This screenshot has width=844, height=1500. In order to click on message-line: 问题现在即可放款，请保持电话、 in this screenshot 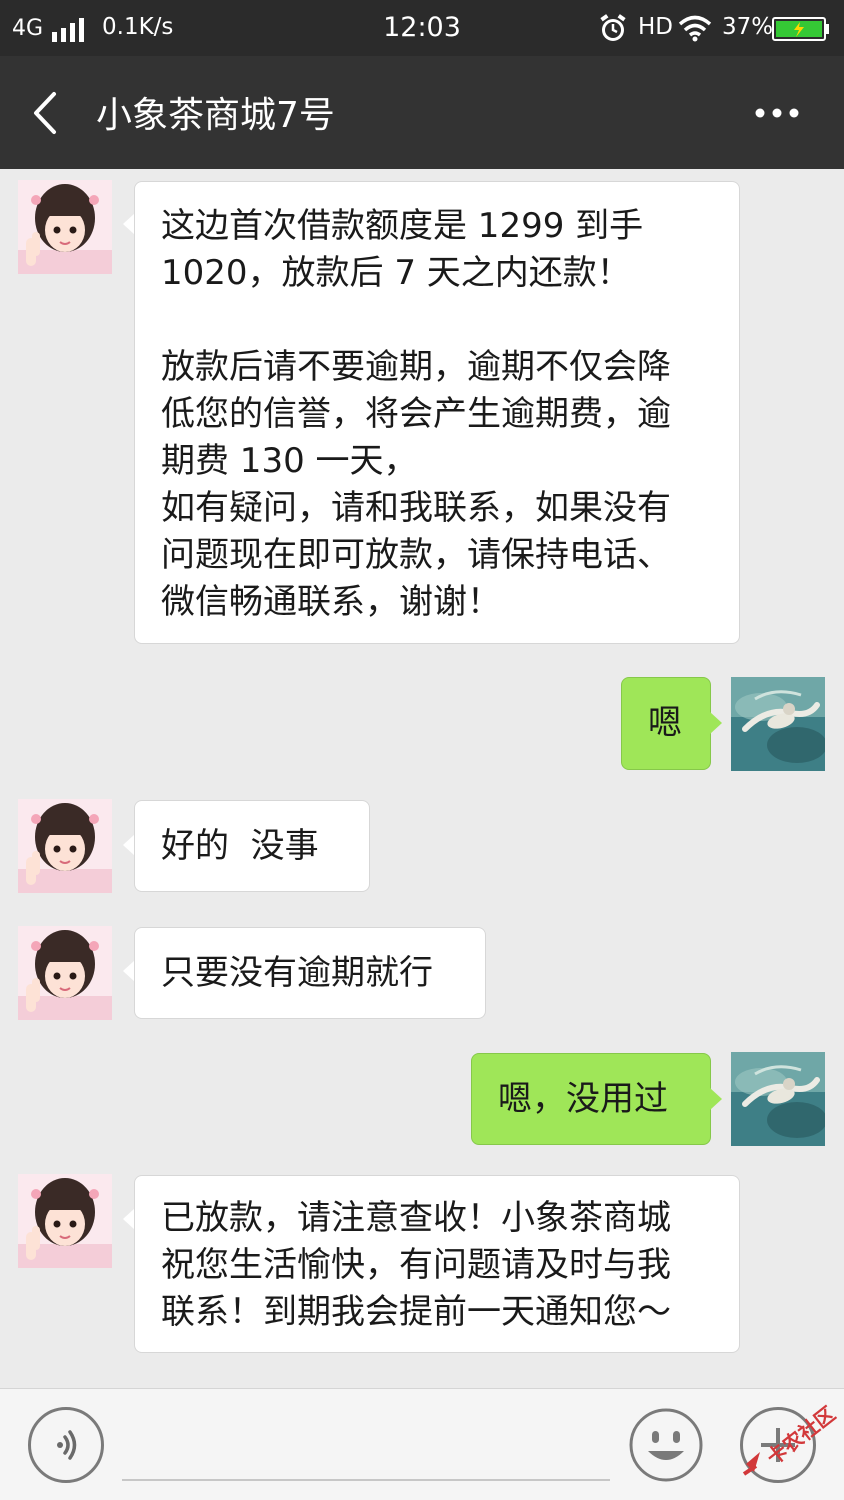, I will do `click(416, 555)`.